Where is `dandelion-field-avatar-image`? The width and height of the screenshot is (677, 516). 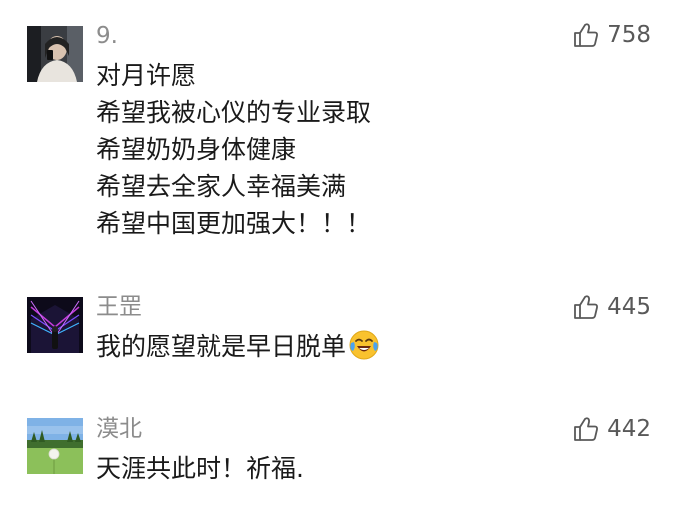
dandelion-field-avatar-image is located at coordinates (55, 446).